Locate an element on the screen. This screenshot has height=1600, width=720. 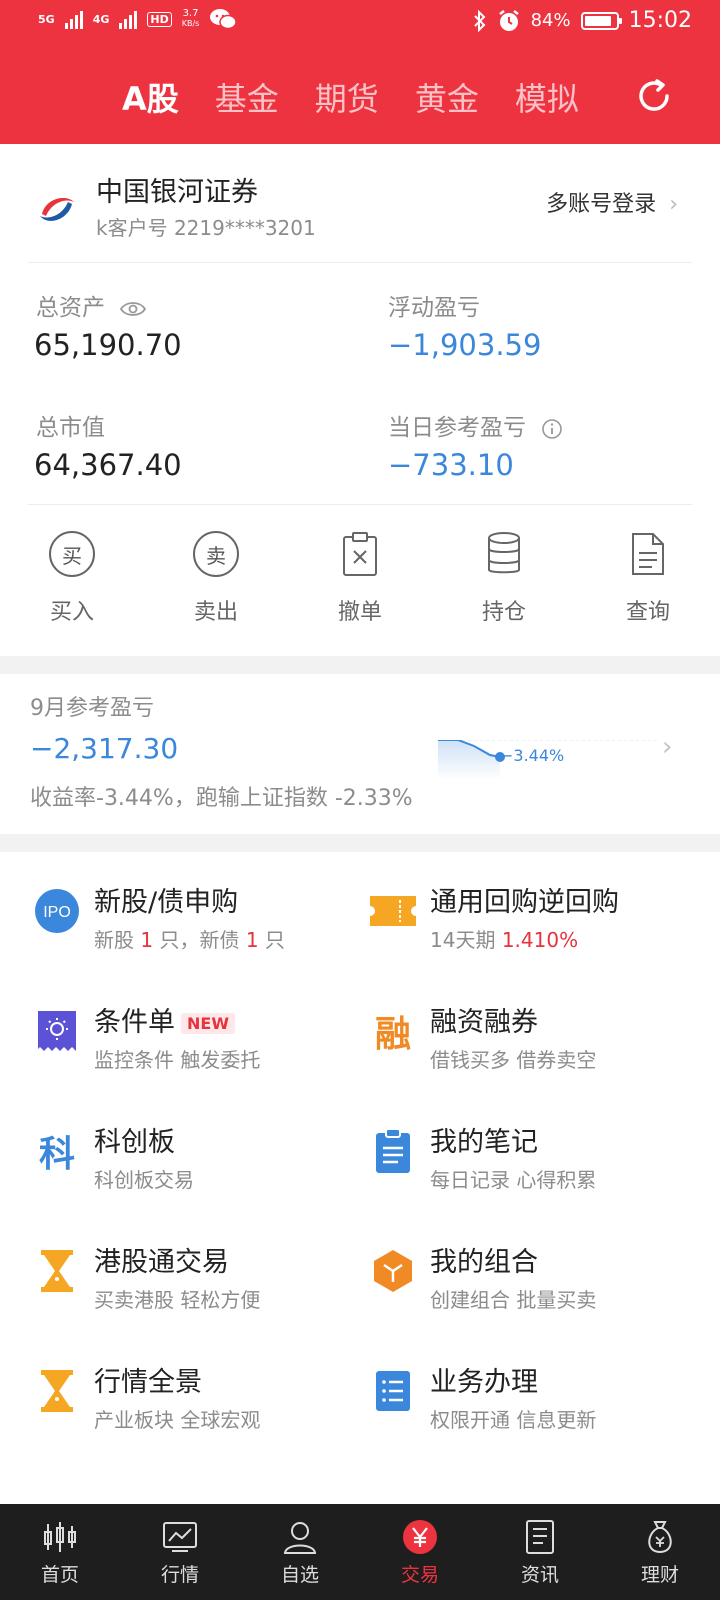
ipo-icon: IPO is located at coordinates (57, 911).